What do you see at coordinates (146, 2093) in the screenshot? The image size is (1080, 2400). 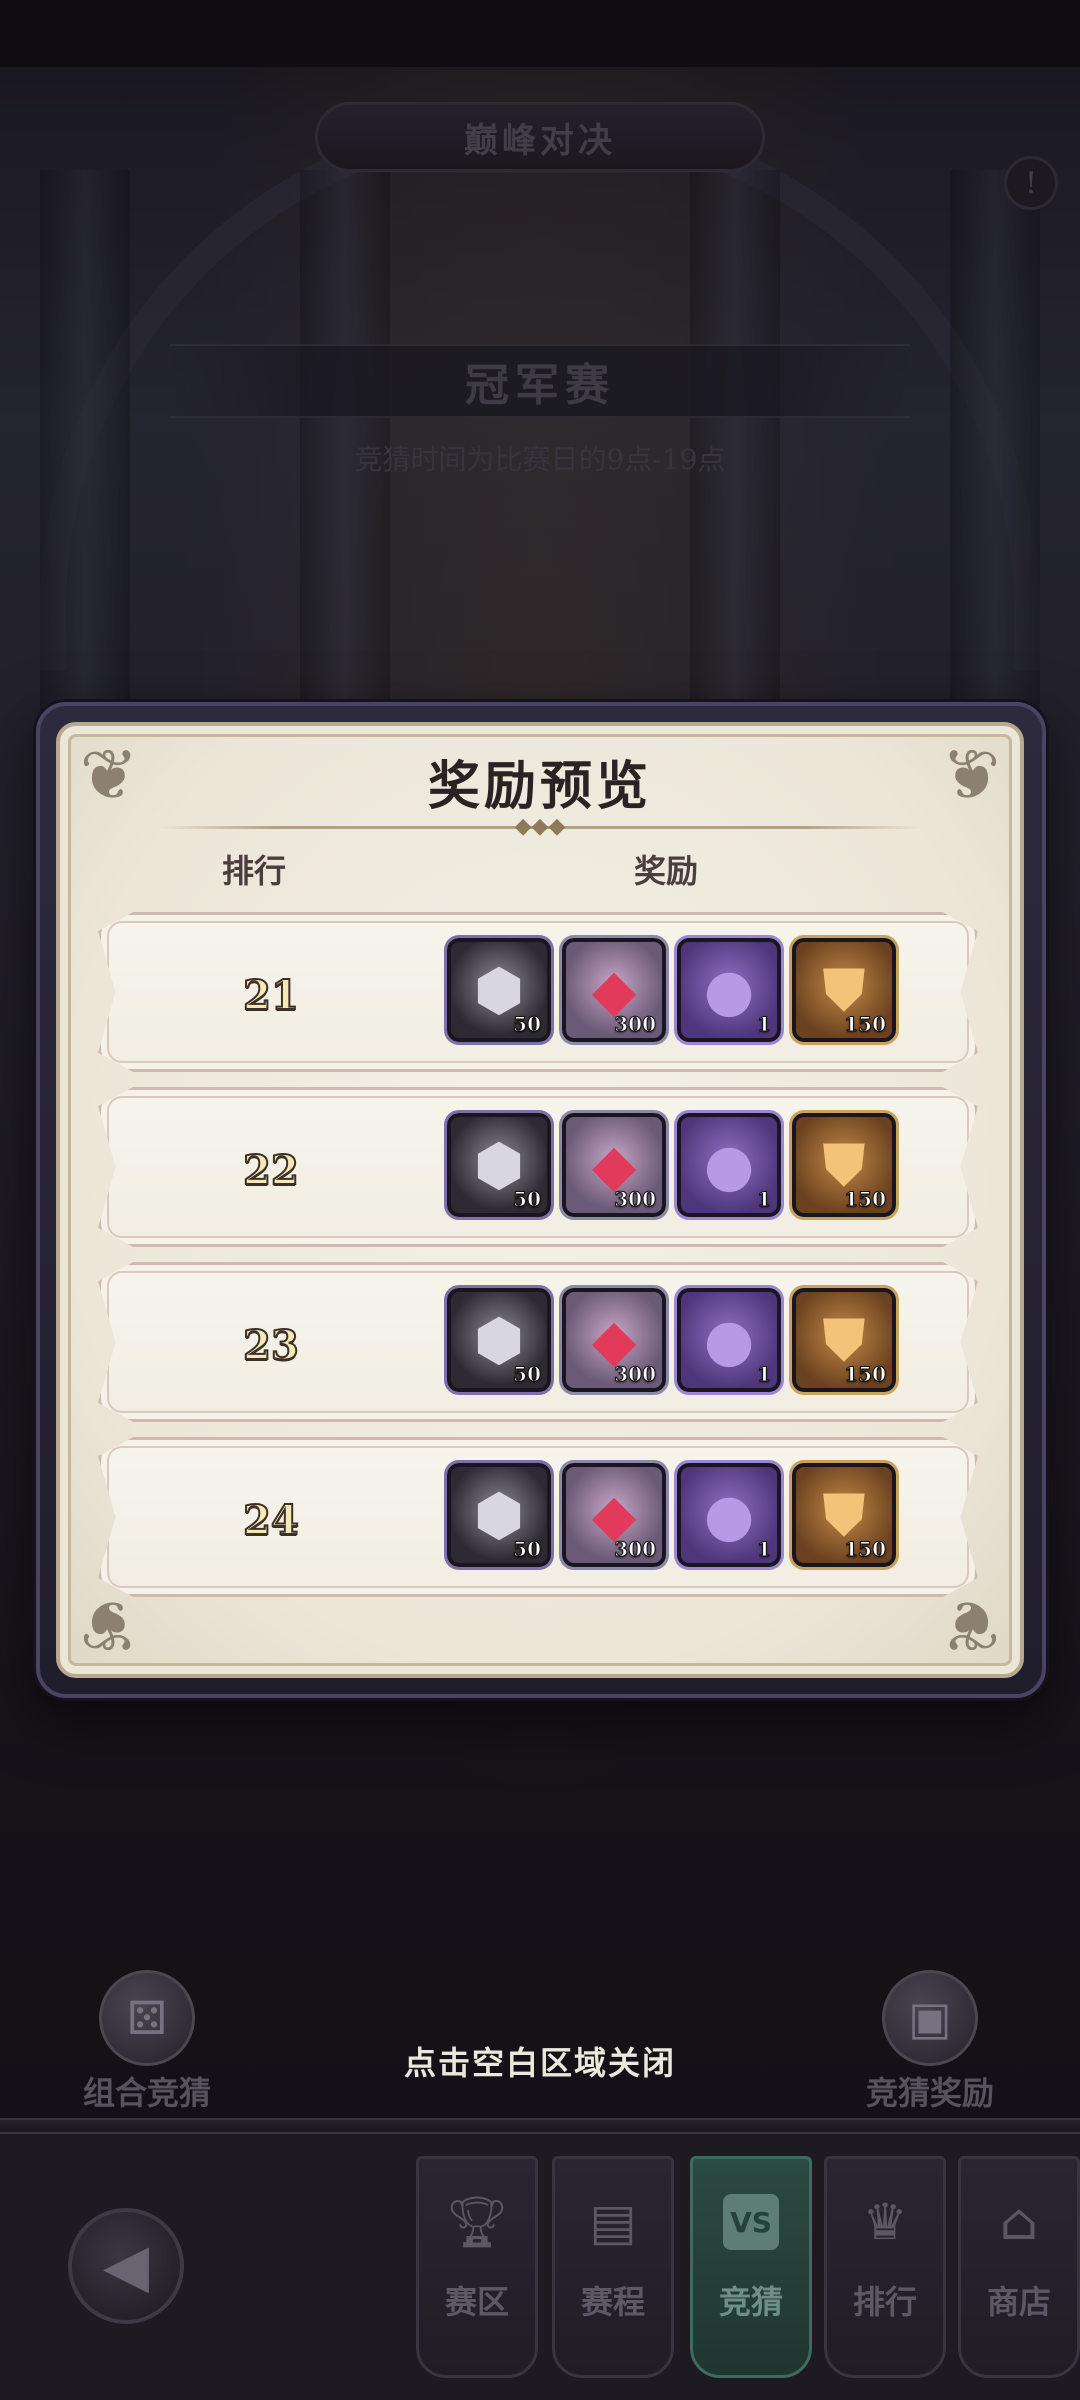 I see `combo-bet-label: 组合竞猜` at bounding box center [146, 2093].